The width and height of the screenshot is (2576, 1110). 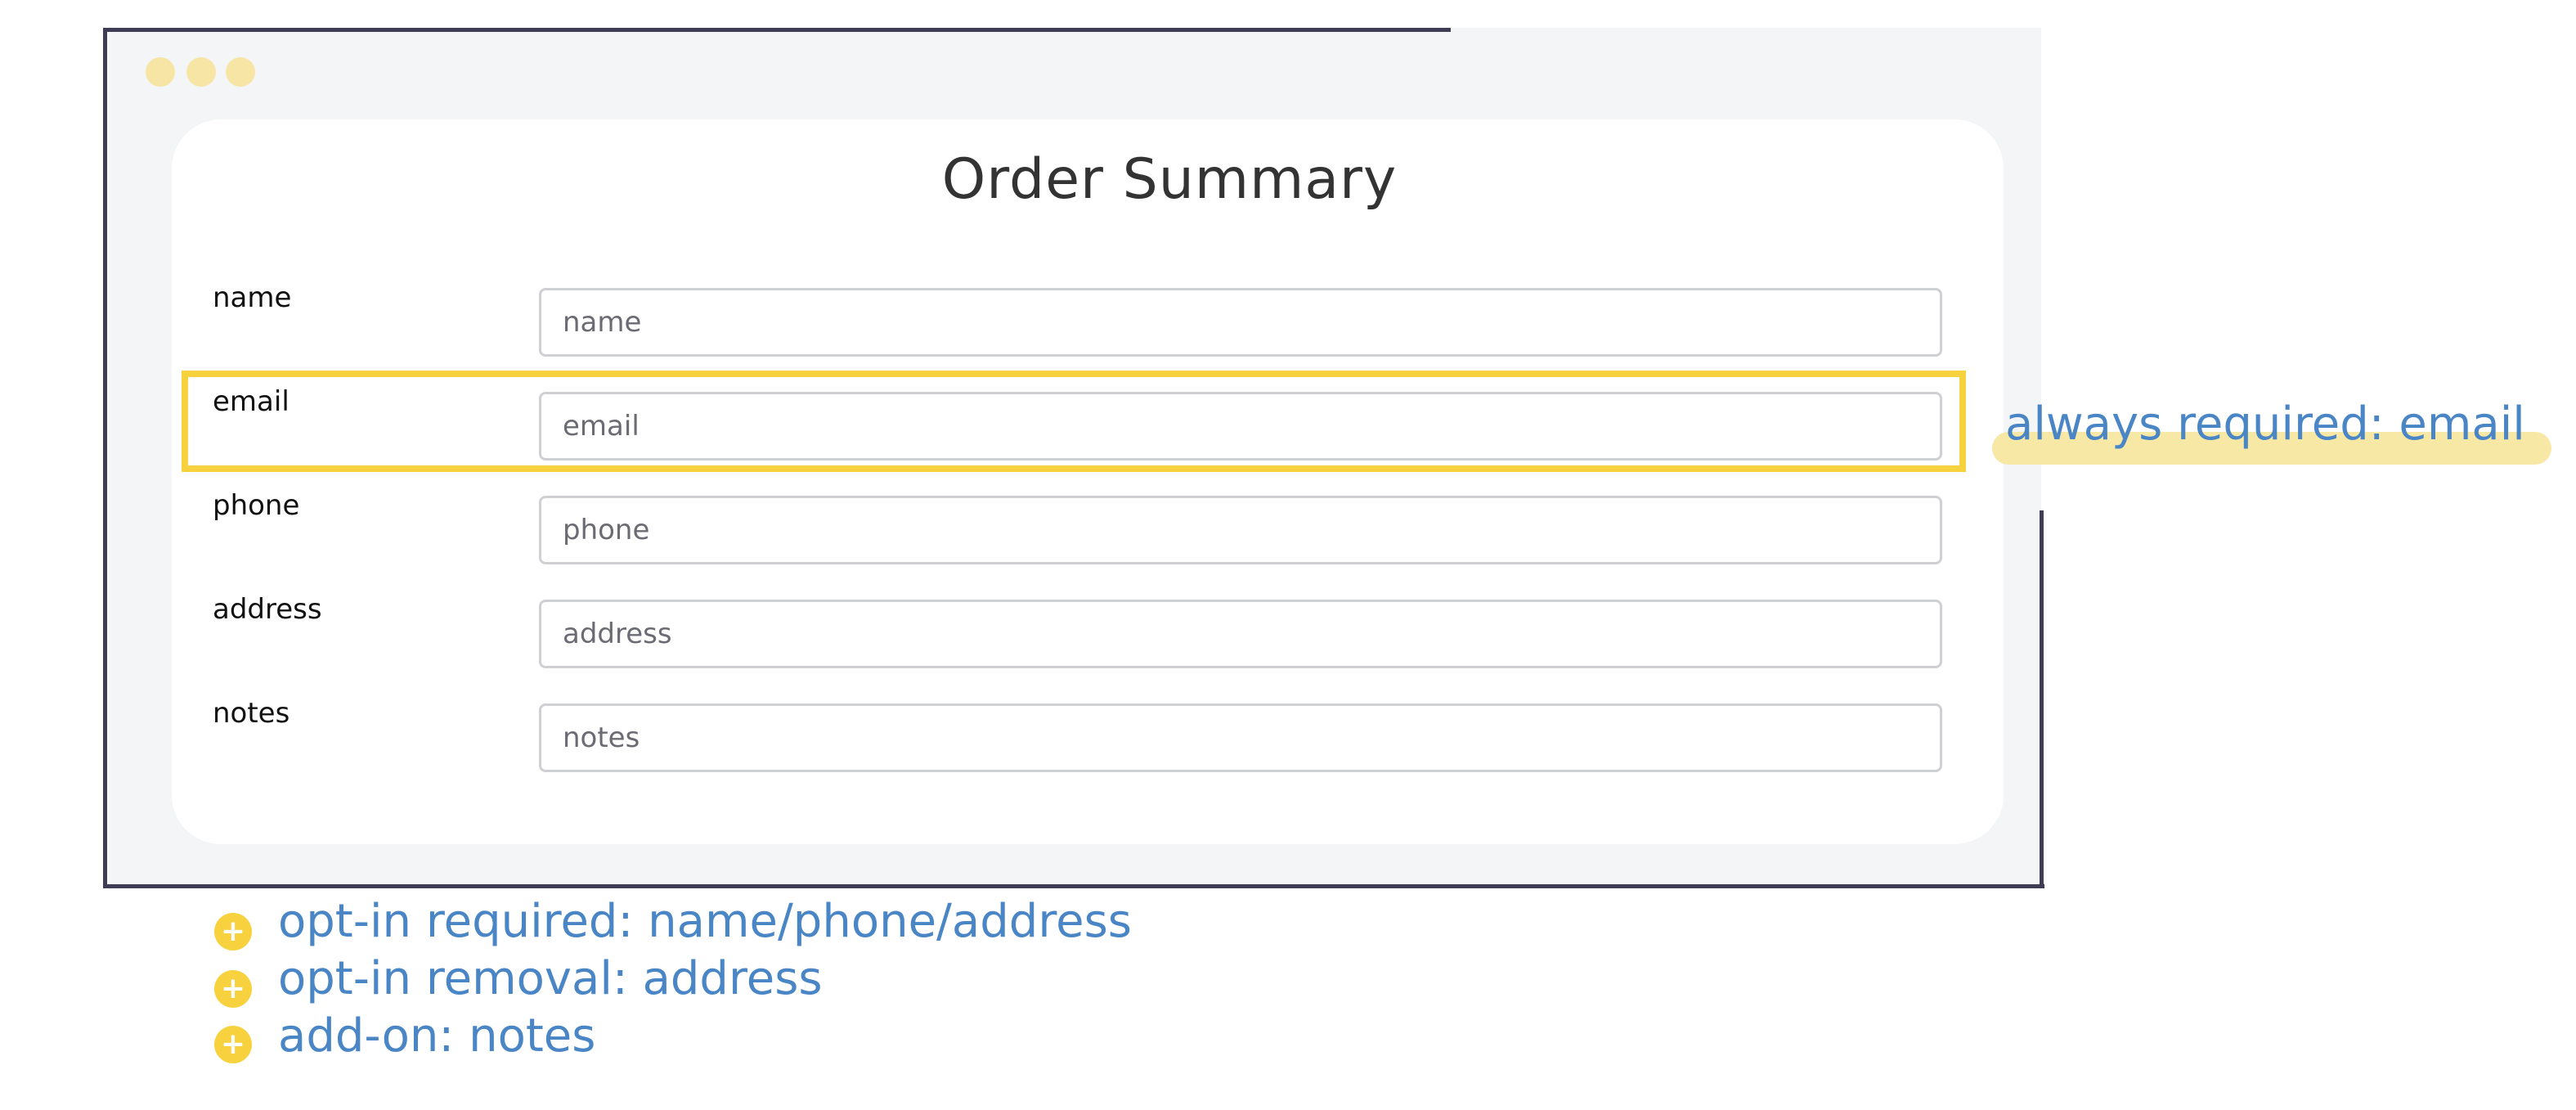 I want to click on phone-label: phone, so click(x=256, y=505).